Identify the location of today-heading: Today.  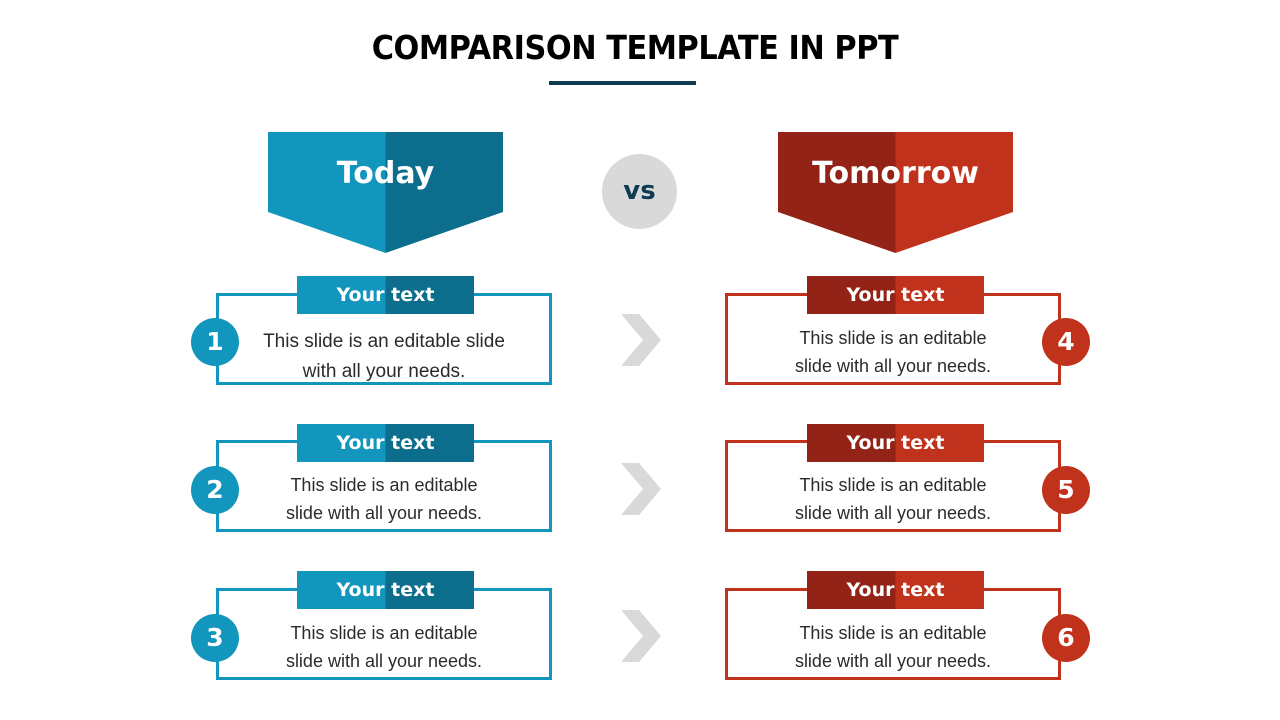
(385, 173).